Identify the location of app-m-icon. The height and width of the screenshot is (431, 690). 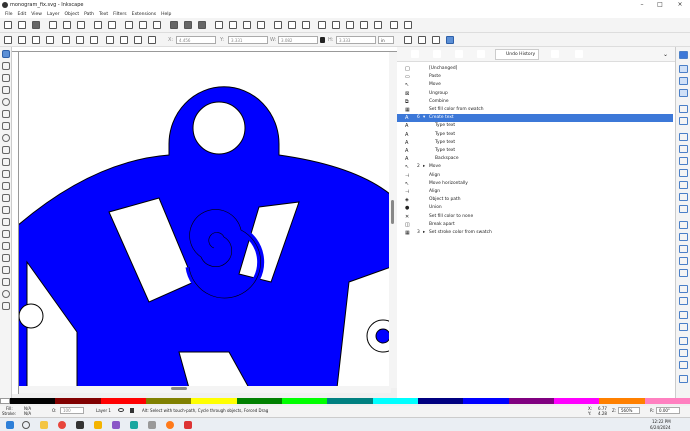
(98, 425).